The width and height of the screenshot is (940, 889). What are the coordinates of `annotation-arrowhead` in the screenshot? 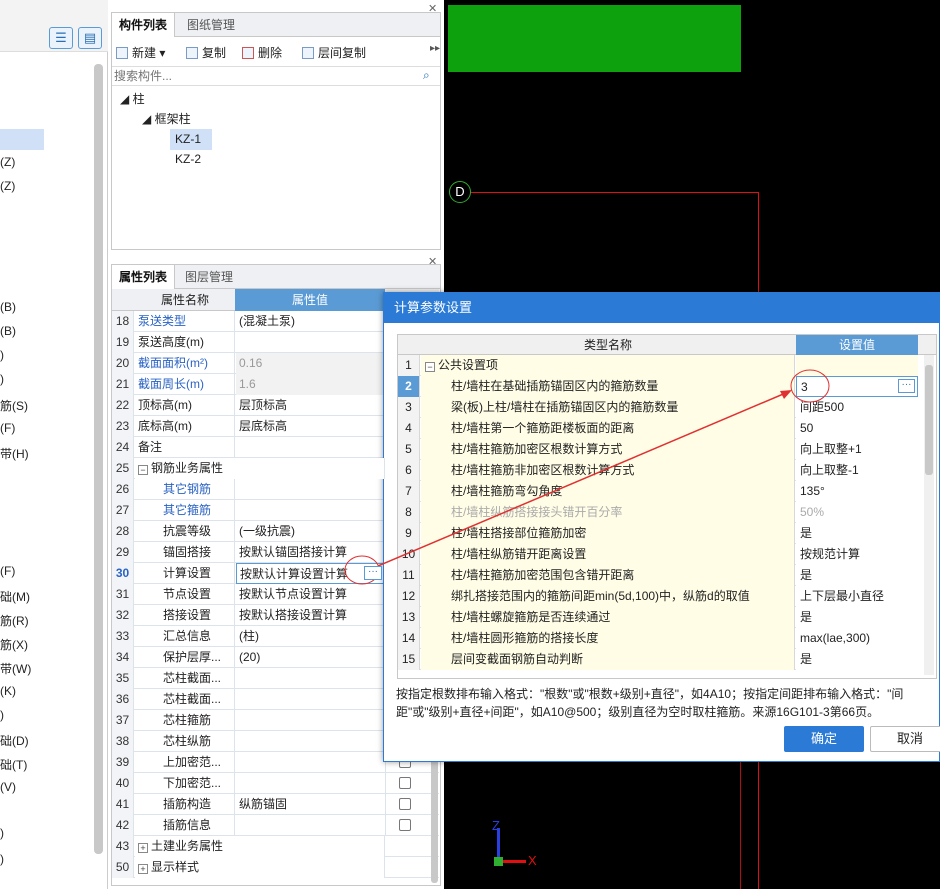 It's located at (786, 394).